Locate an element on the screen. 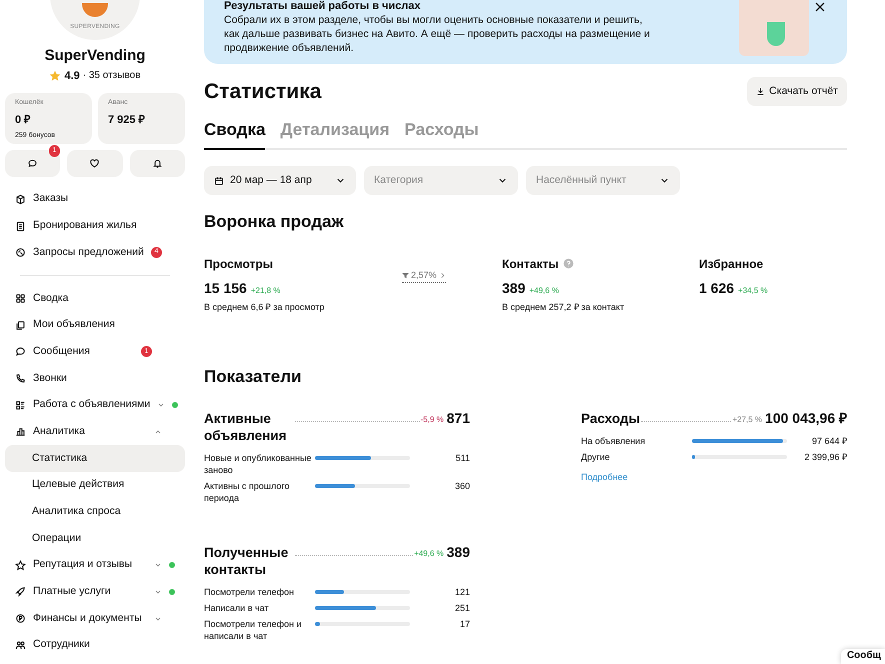  list-icon is located at coordinates (20, 405).